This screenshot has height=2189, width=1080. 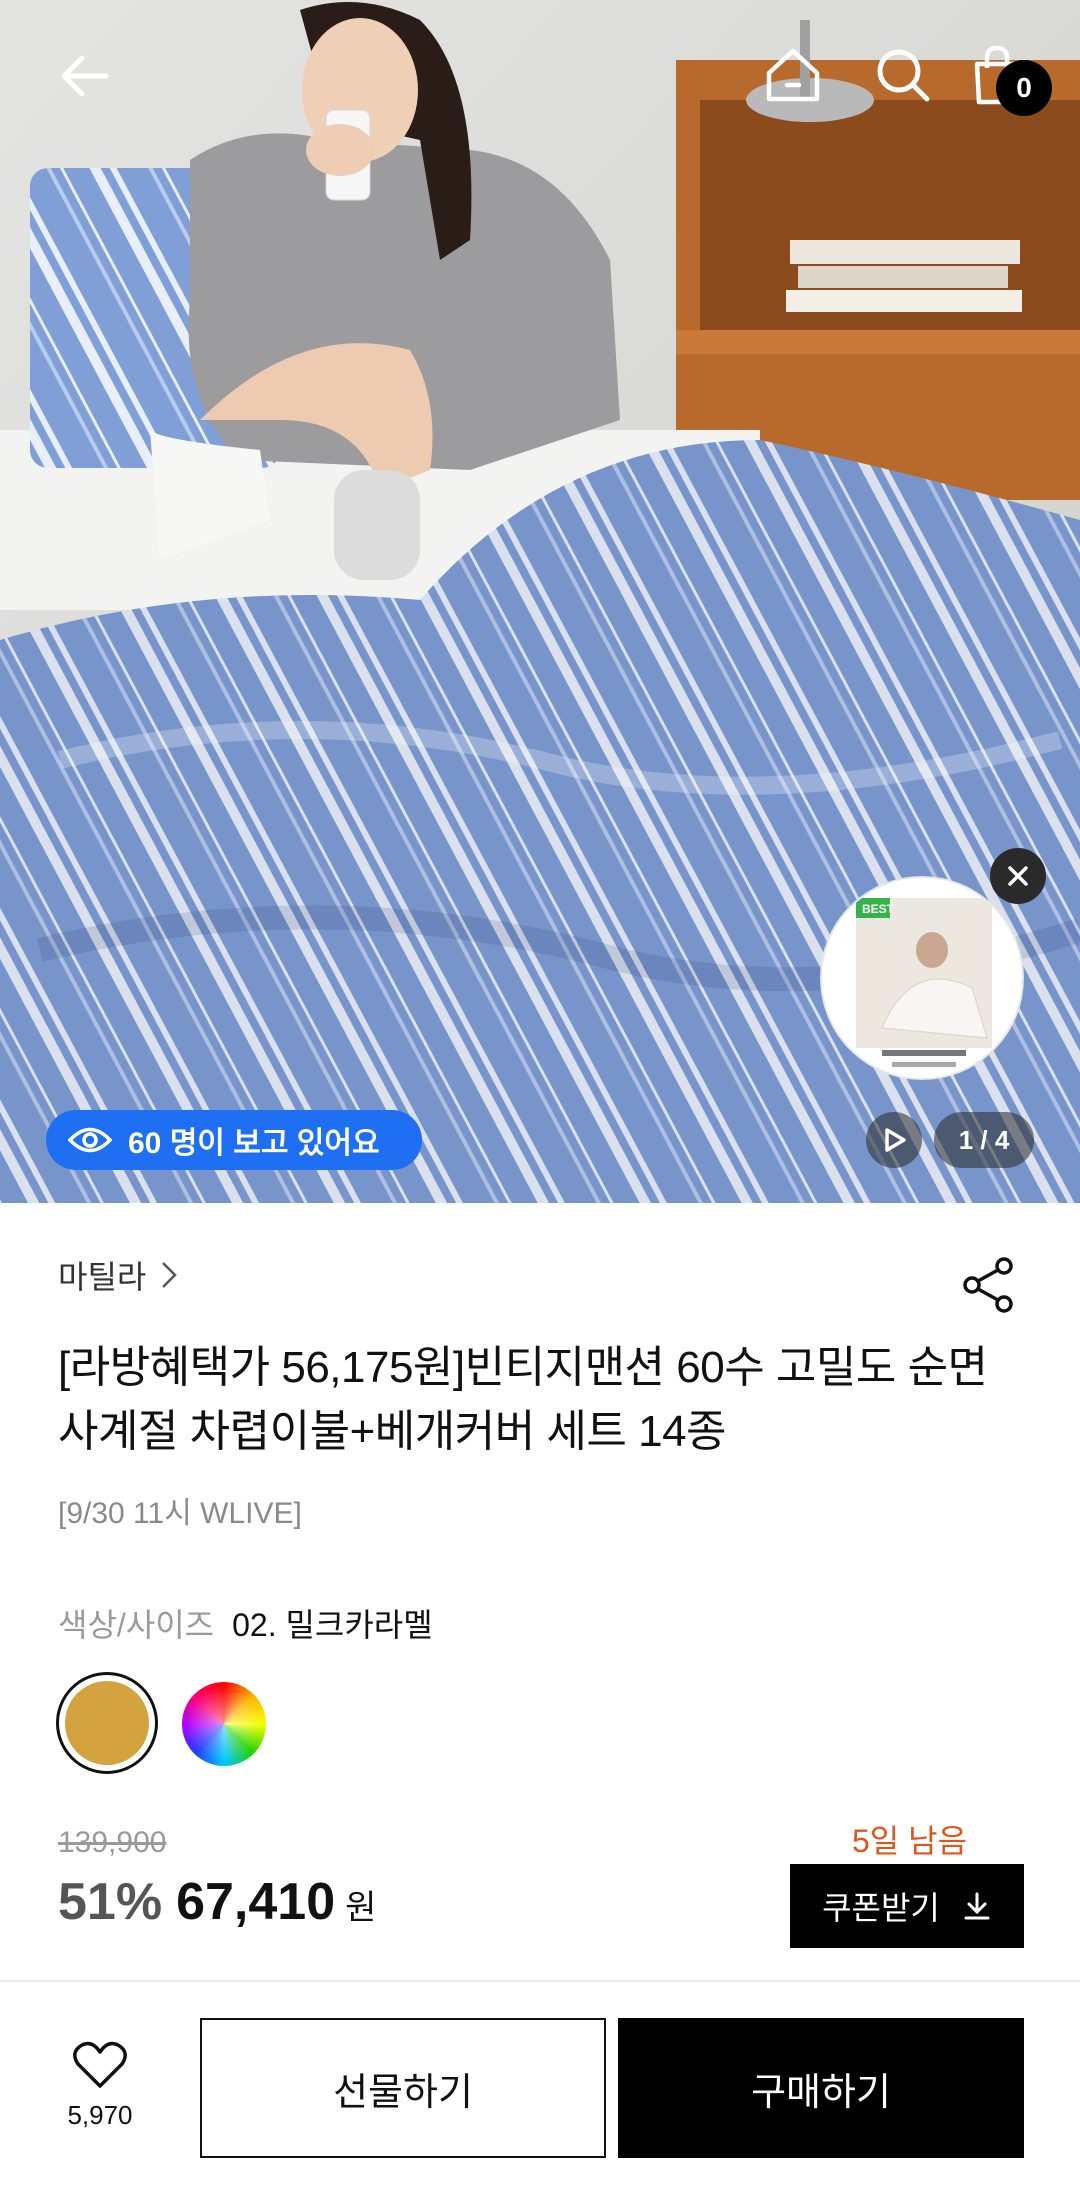 What do you see at coordinates (102, 1277) in the screenshot?
I see `brand-name: 마틸라` at bounding box center [102, 1277].